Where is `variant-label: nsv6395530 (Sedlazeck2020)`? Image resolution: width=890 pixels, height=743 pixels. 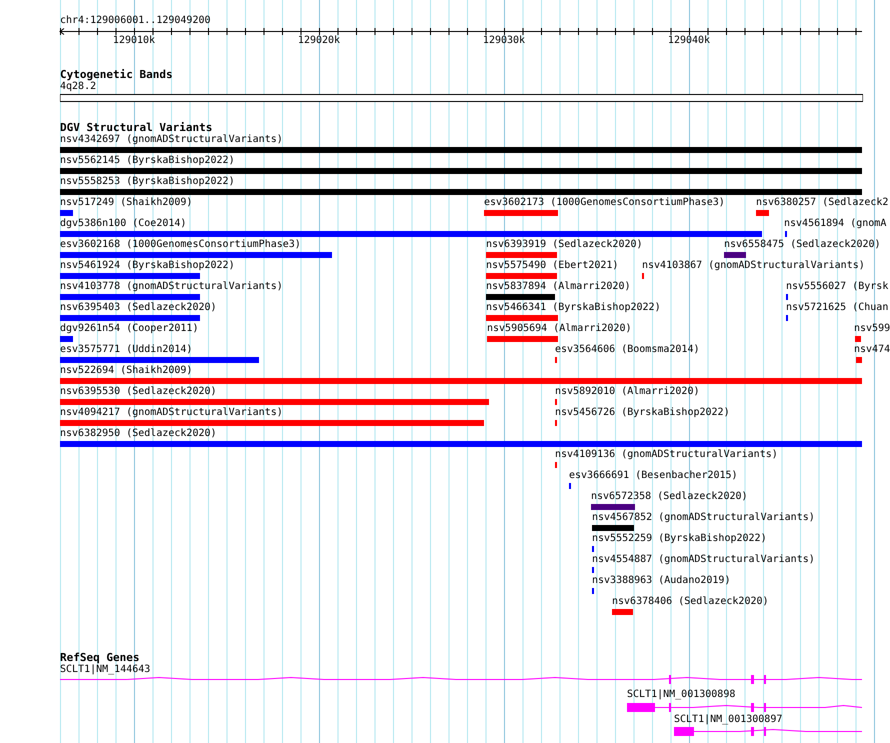 variant-label: nsv6395530 (Sedlazeck2020) is located at coordinates (138, 392).